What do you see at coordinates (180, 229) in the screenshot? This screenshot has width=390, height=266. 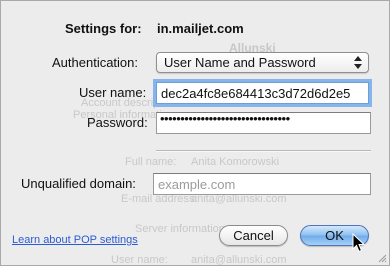 I see `background-text: Server information` at bounding box center [180, 229].